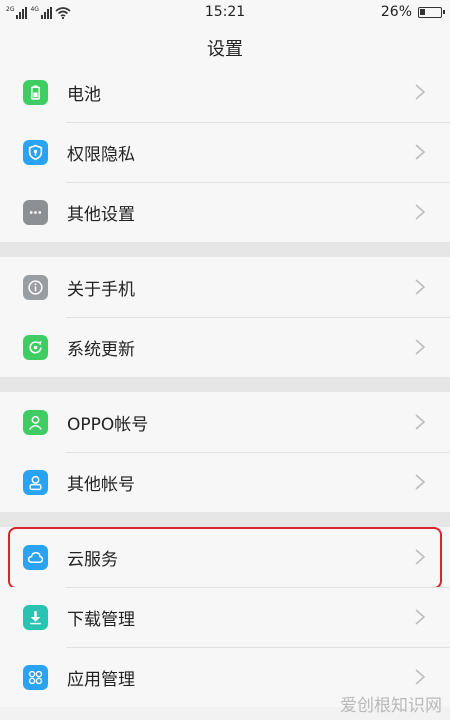  I want to click on settings-item-label: OPPO帐号, so click(108, 424).